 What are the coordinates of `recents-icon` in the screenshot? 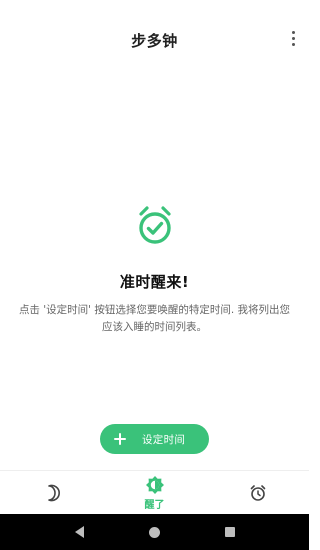 It's located at (229, 532).